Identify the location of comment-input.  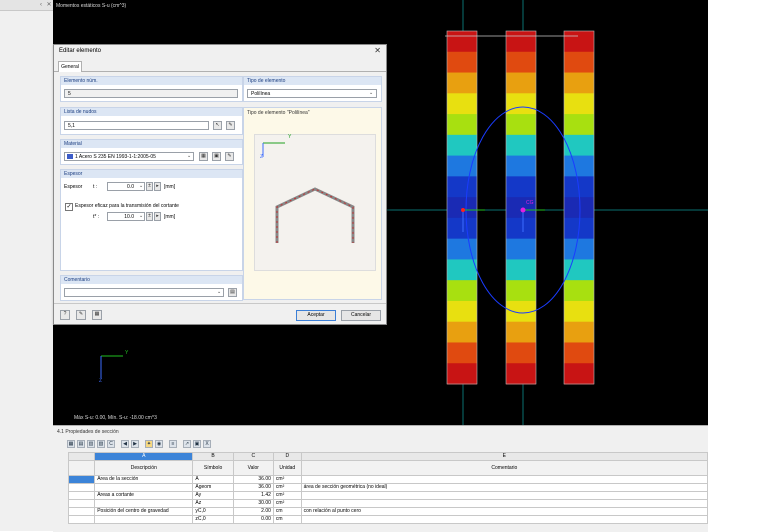
(144, 292).